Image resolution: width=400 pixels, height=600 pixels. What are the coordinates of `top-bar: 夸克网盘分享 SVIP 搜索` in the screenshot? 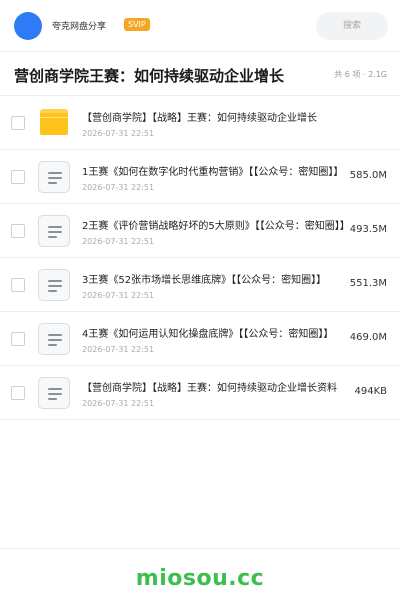 It's located at (200, 26).